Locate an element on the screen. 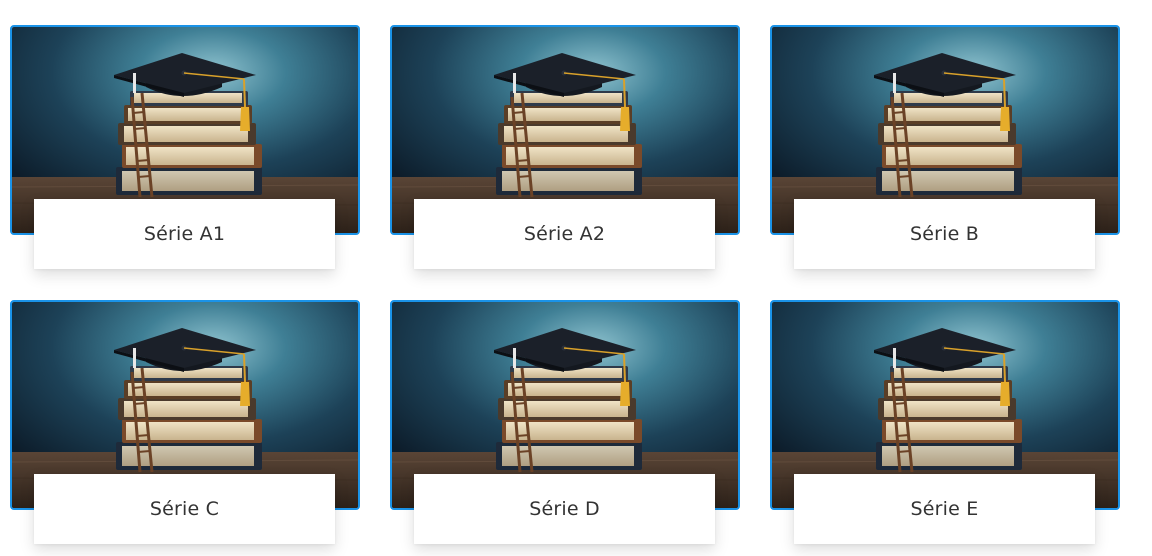 The image size is (1152, 556). series-card: Série C is located at coordinates (185, 422).